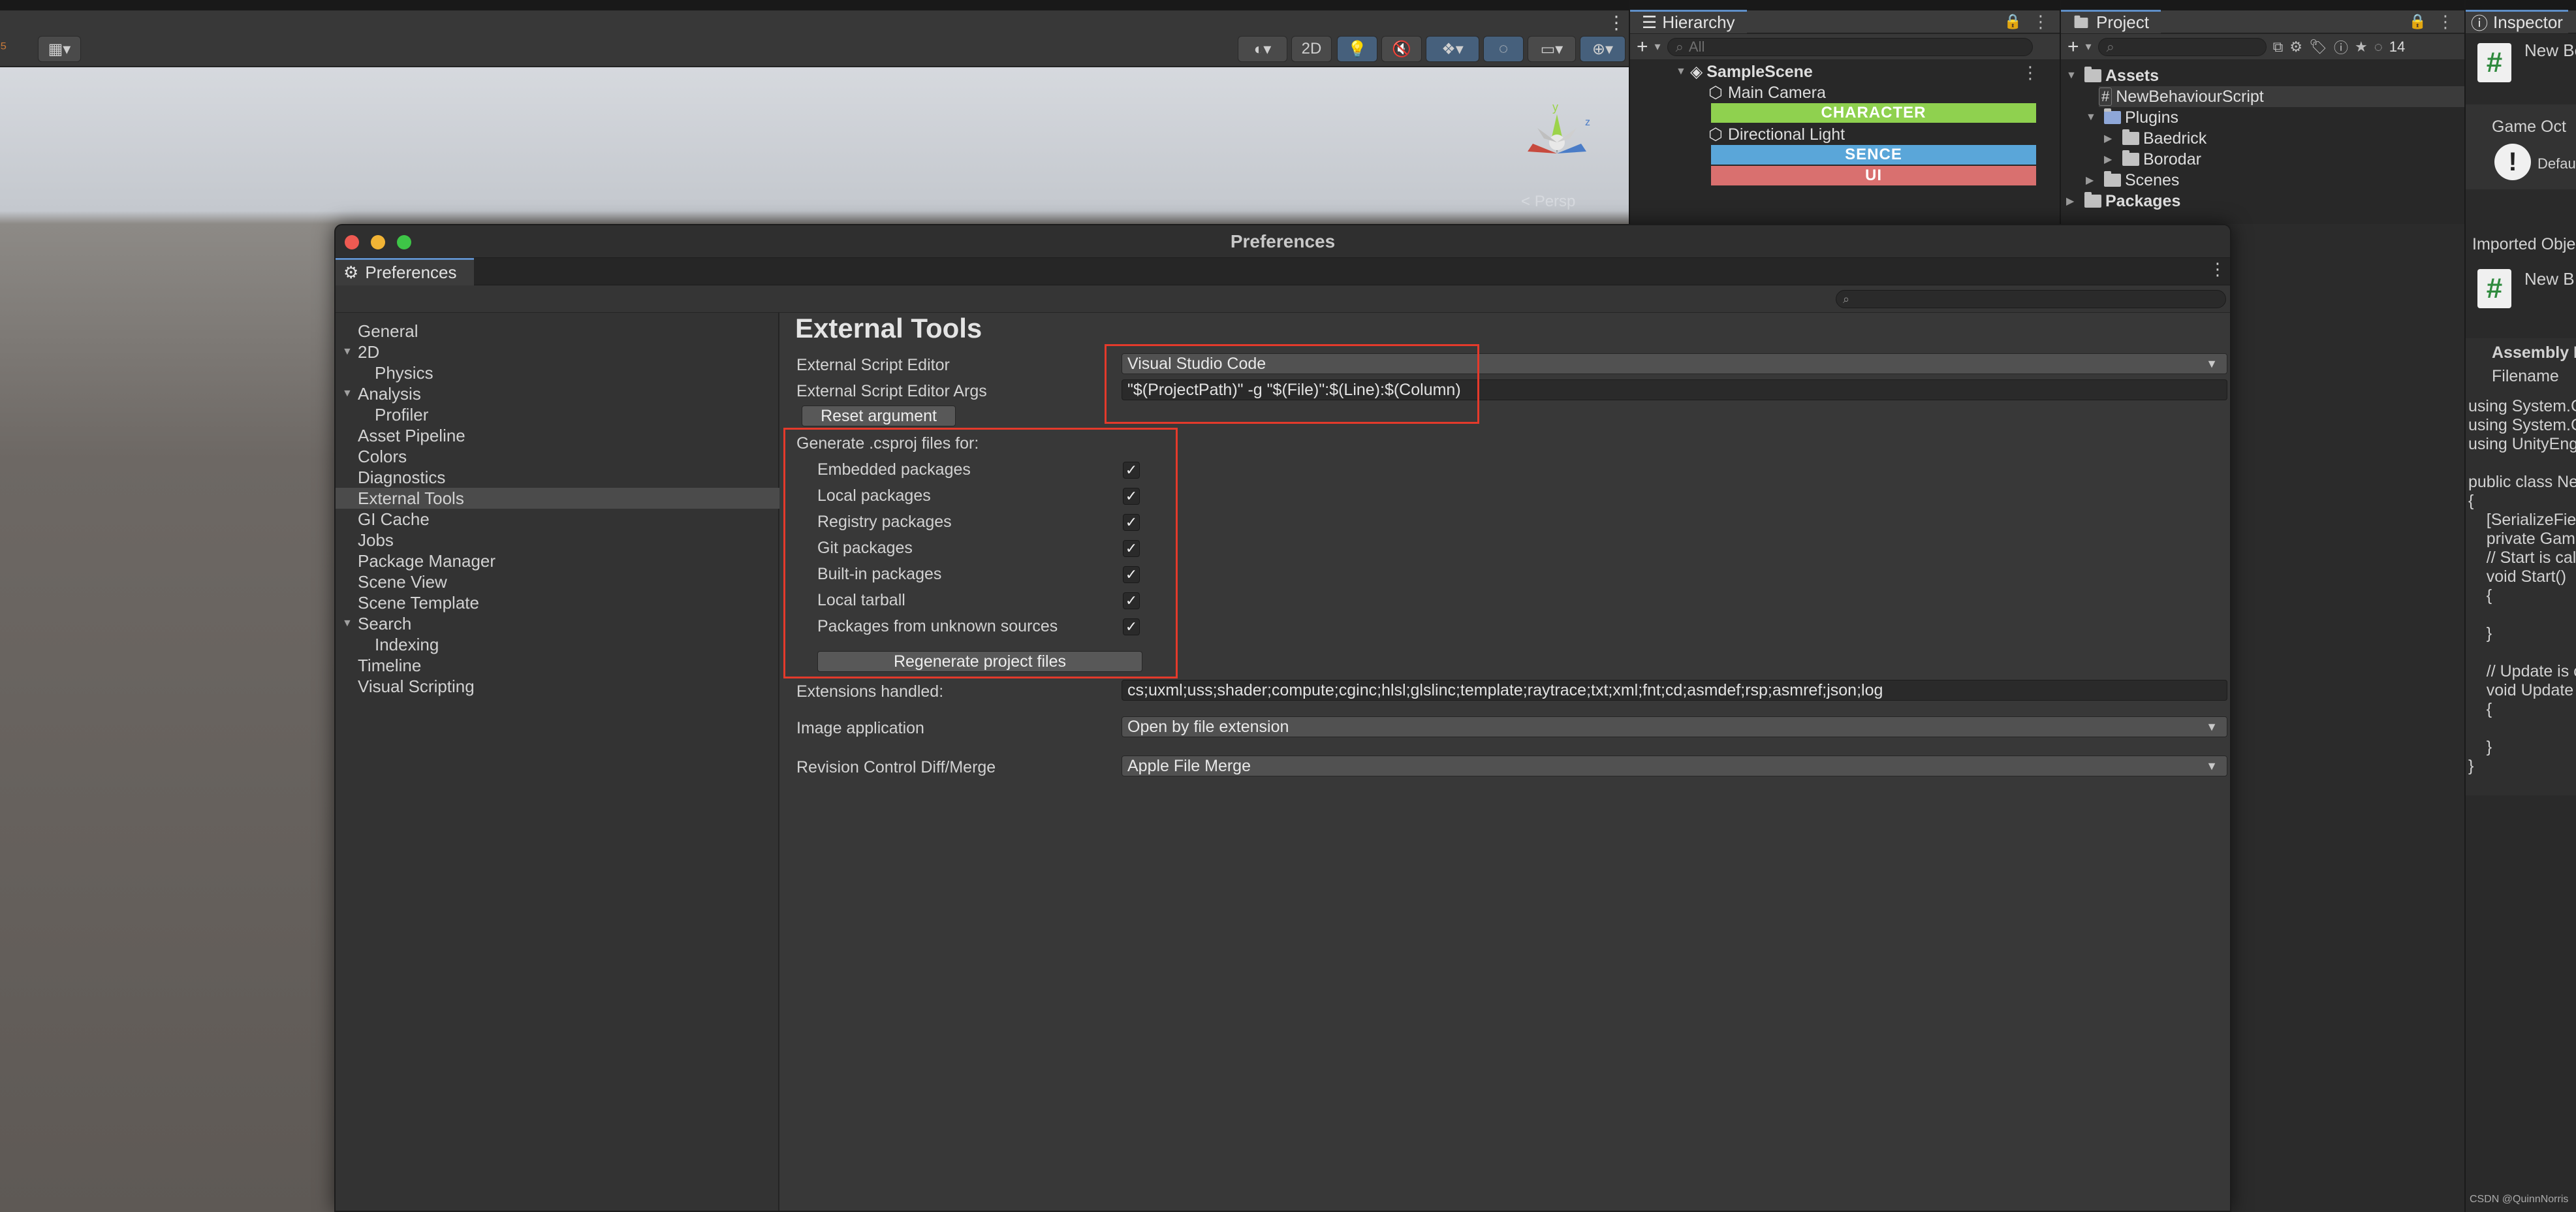  Describe the element at coordinates (1603, 49) in the screenshot. I see `gizmos-icon: ⊕▾` at that location.